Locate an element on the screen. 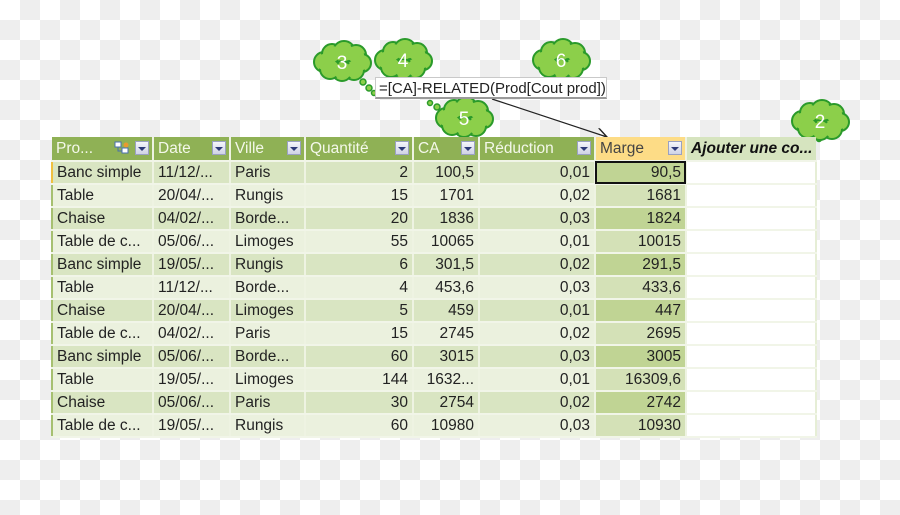 This screenshot has width=900, height=515. cell-marge: 1824 is located at coordinates (641, 219).